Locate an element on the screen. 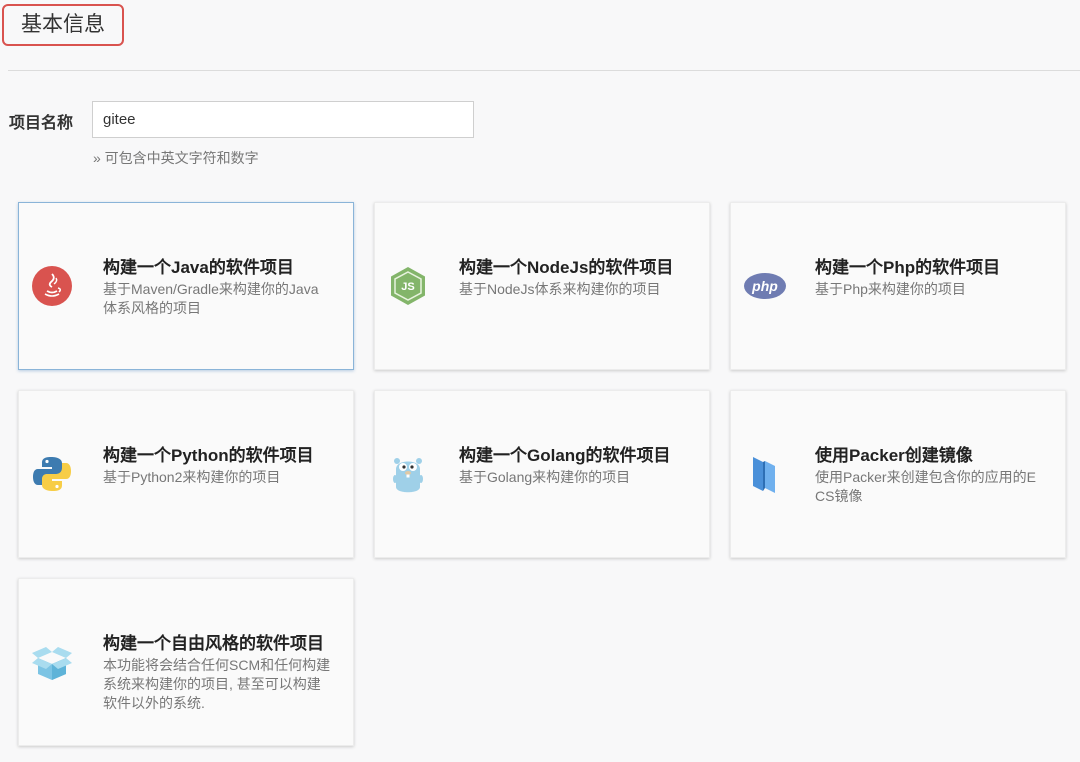  java-icon is located at coordinates (52, 286).